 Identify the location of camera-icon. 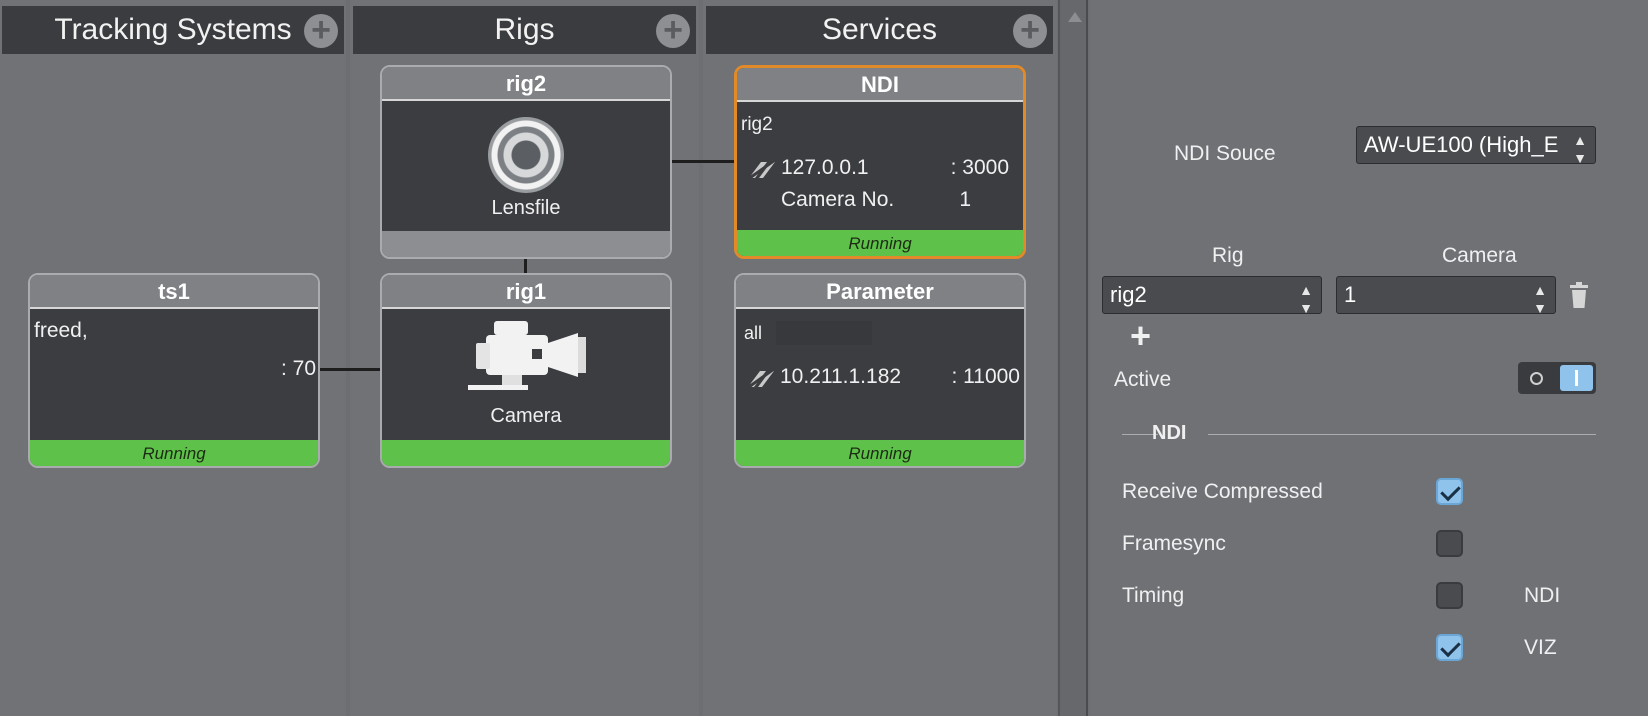
(527, 355).